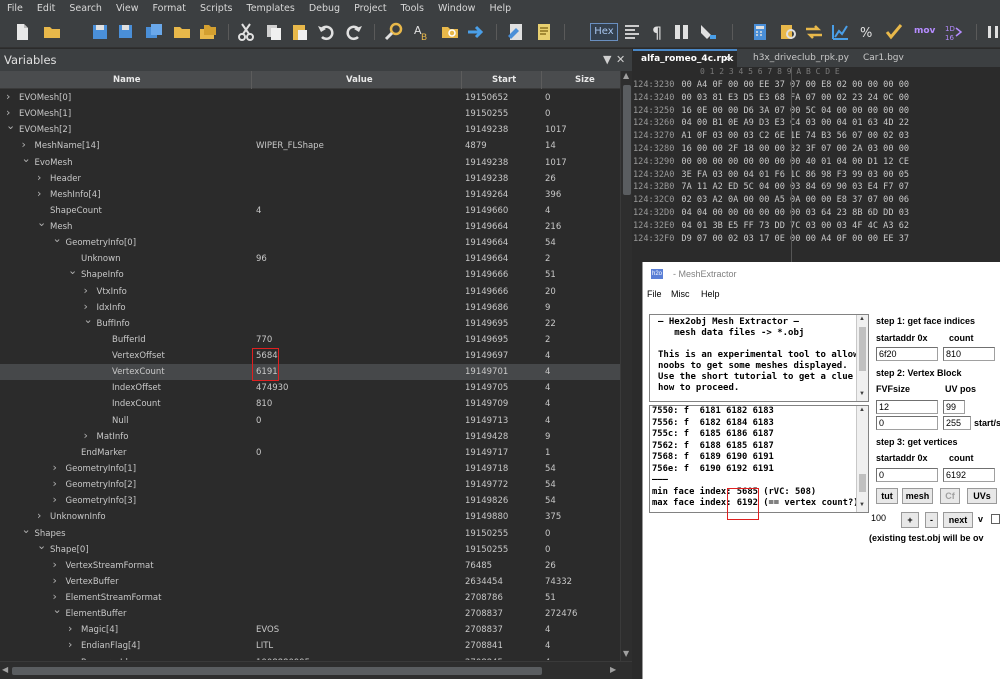 The width and height of the screenshot is (1000, 679). Describe the element at coordinates (685, 58) in the screenshot. I see `tab-alfa-romeo: alfa_romeo_4c.rpk ✕` at that location.